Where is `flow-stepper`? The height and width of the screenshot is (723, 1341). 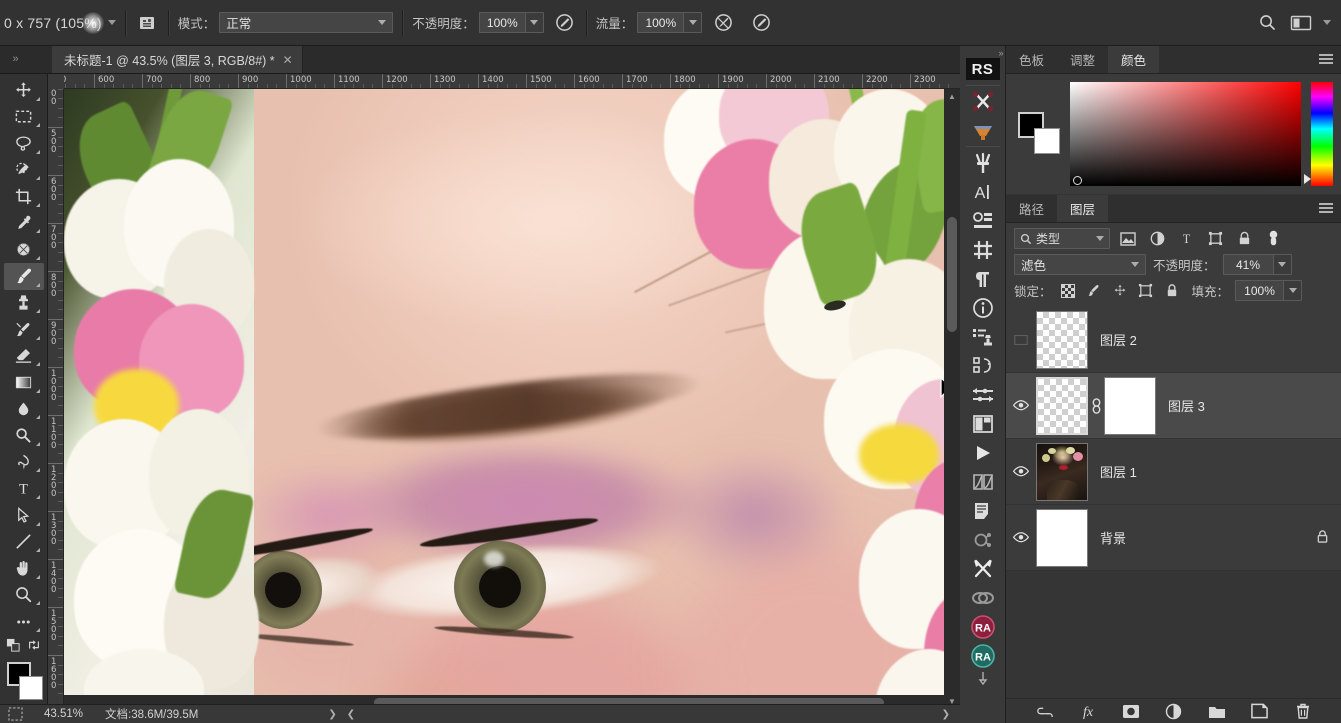 flow-stepper is located at coordinates (693, 22).